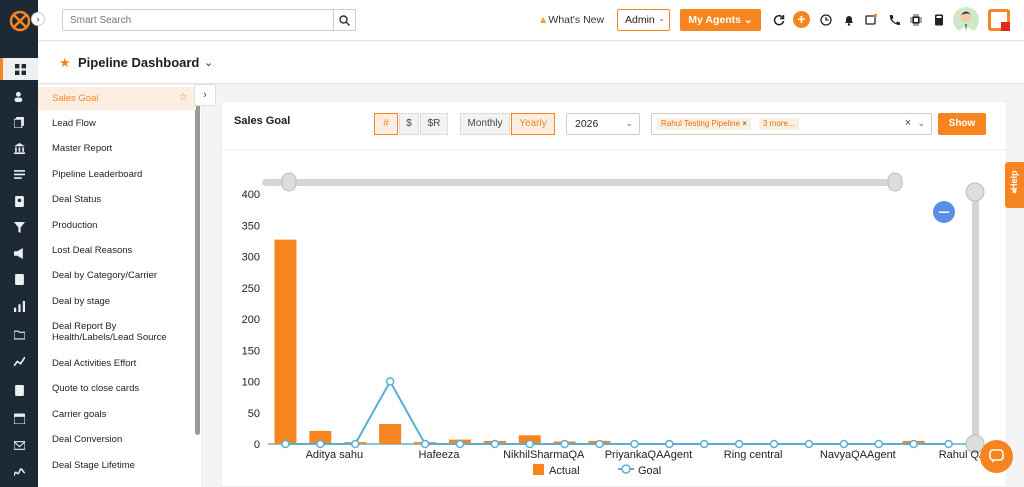  I want to click on notes-icon, so click(19, 390).